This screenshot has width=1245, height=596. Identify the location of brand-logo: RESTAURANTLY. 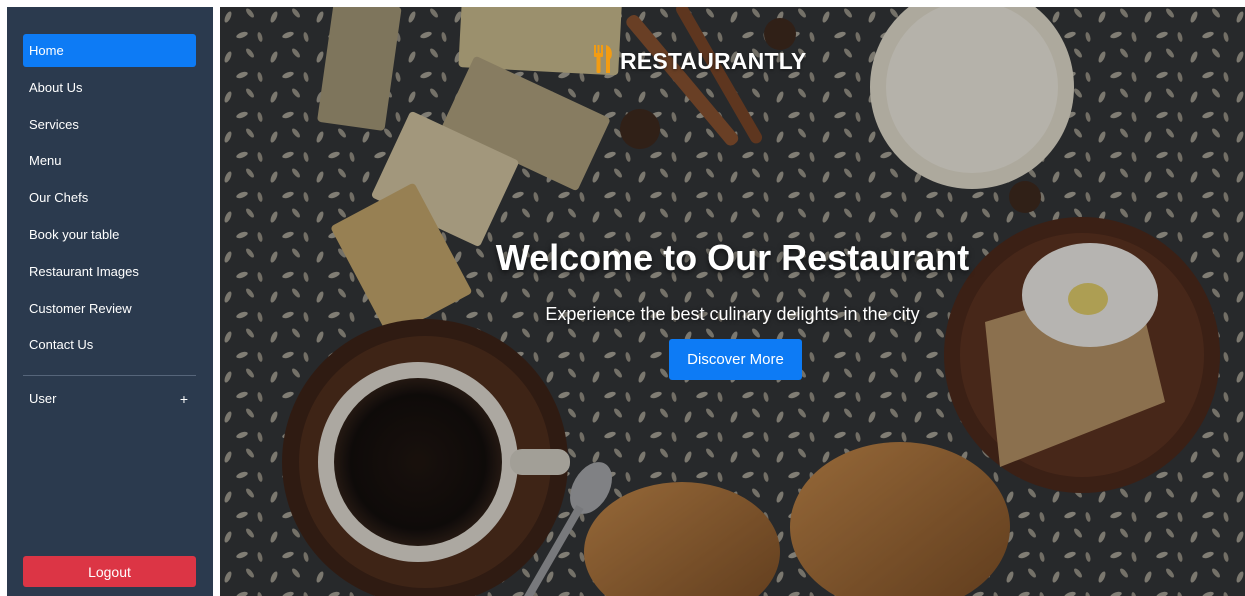
(699, 61).